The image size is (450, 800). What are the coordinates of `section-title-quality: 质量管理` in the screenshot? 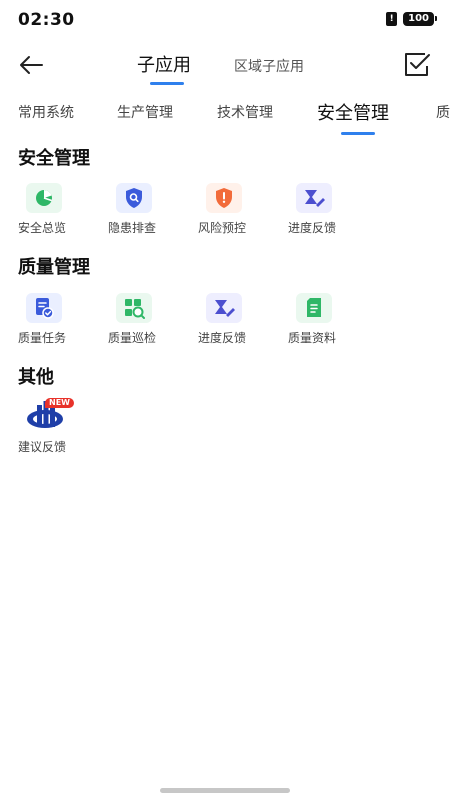 It's located at (54, 267).